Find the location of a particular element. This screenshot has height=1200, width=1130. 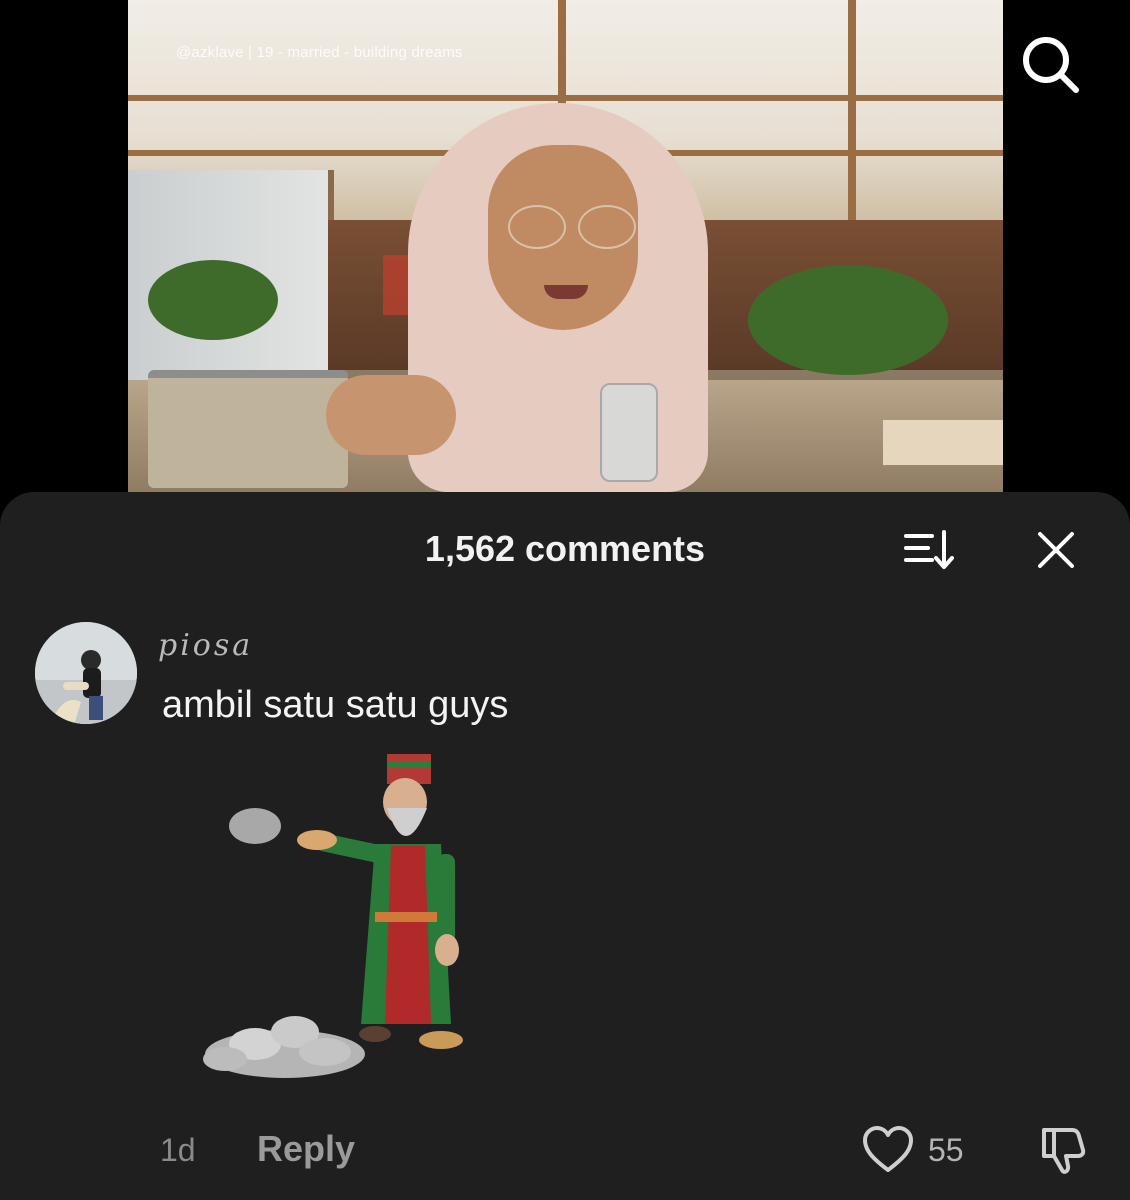

video-table is located at coordinates (943, 442).